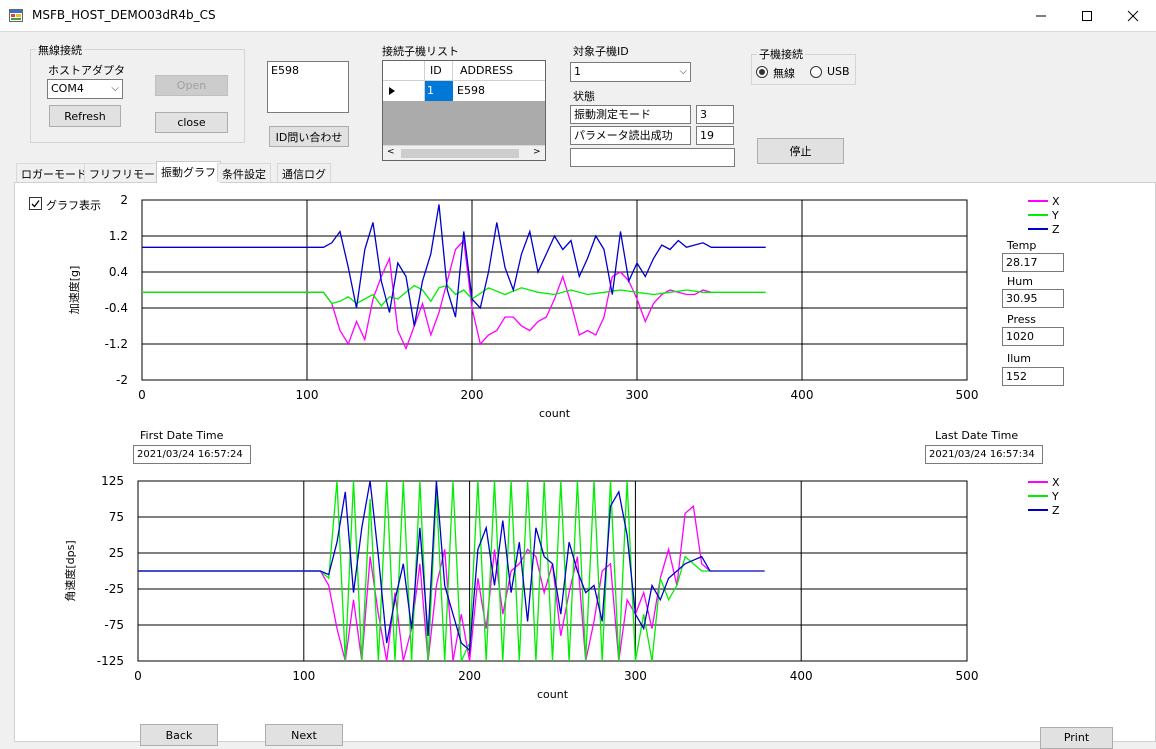 The height and width of the screenshot is (749, 1156). I want to click on gyro-xtick-label: 0, so click(138, 676).